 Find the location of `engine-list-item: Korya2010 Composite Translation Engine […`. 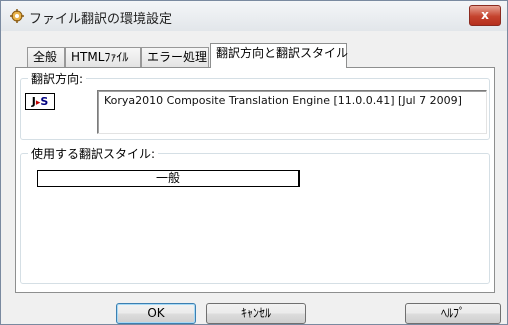

engine-list-item: Korya2010 Composite Translation Engine [… is located at coordinates (283, 100).